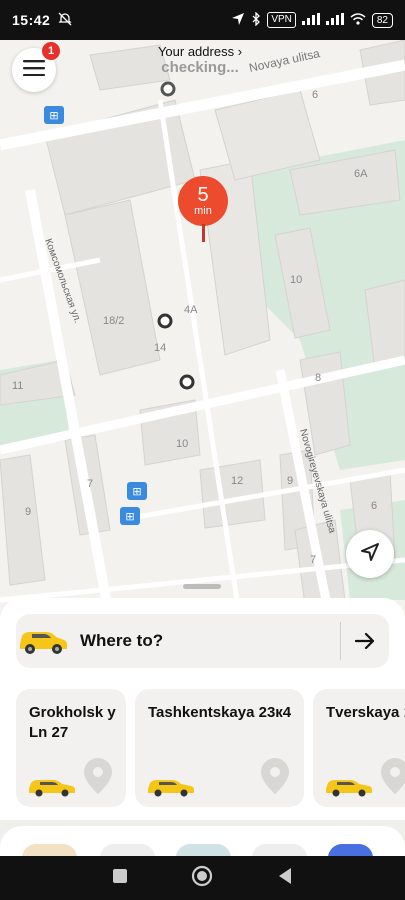 This screenshot has width=405, height=900. I want to click on signal-icon, so click(310, 20).